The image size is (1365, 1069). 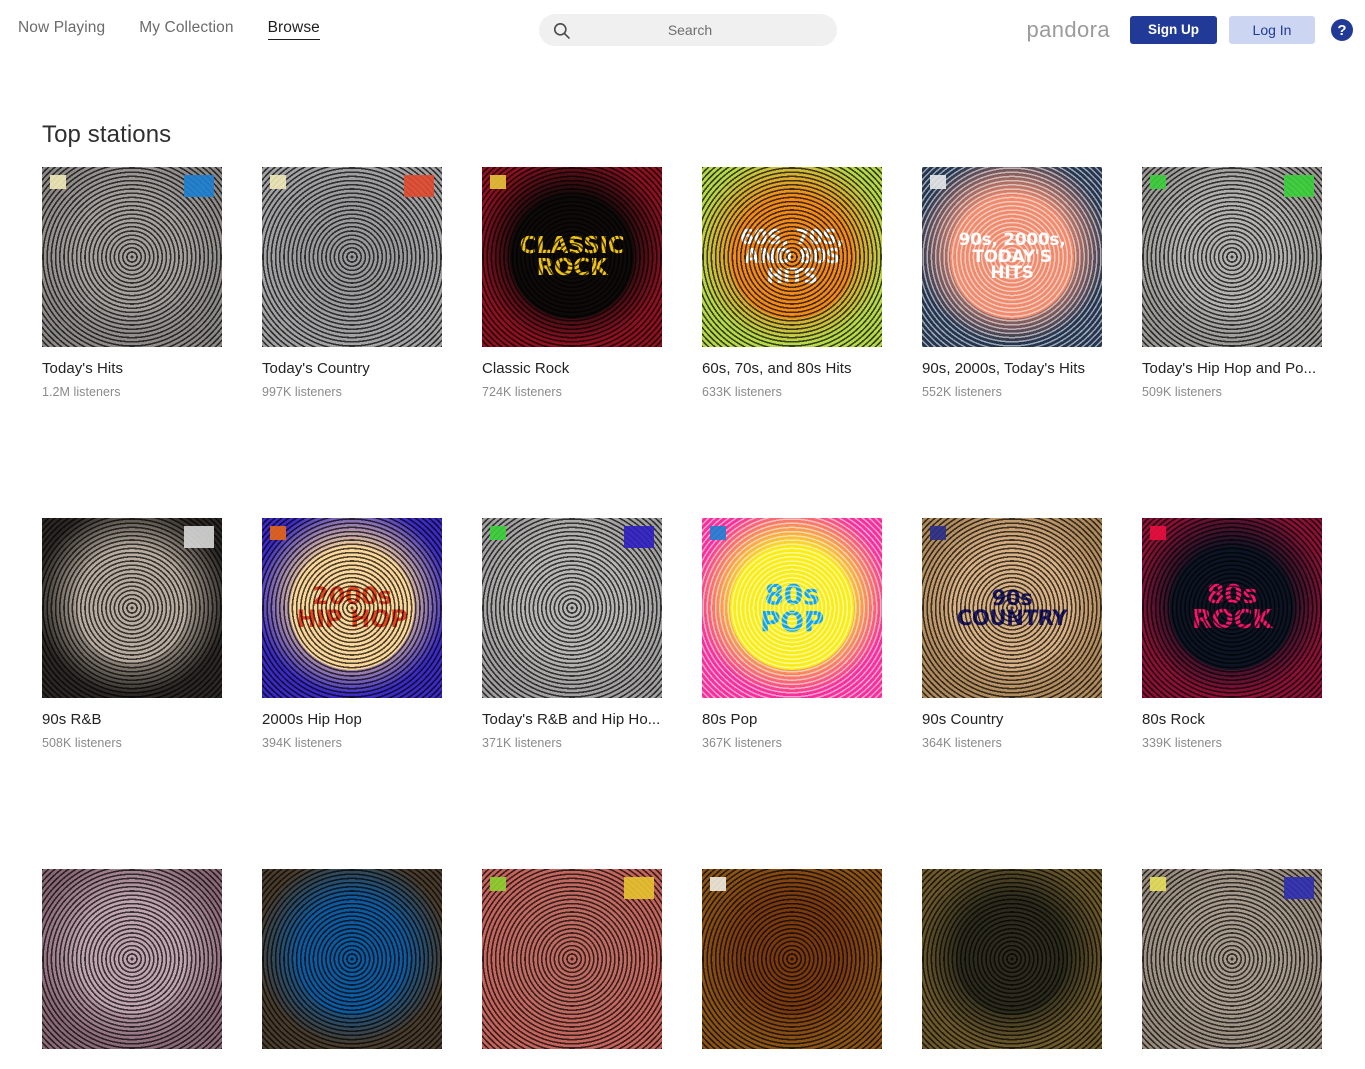 I want to click on artwork-label: 60S, 70S, AND 80S HITS, so click(x=792, y=256).